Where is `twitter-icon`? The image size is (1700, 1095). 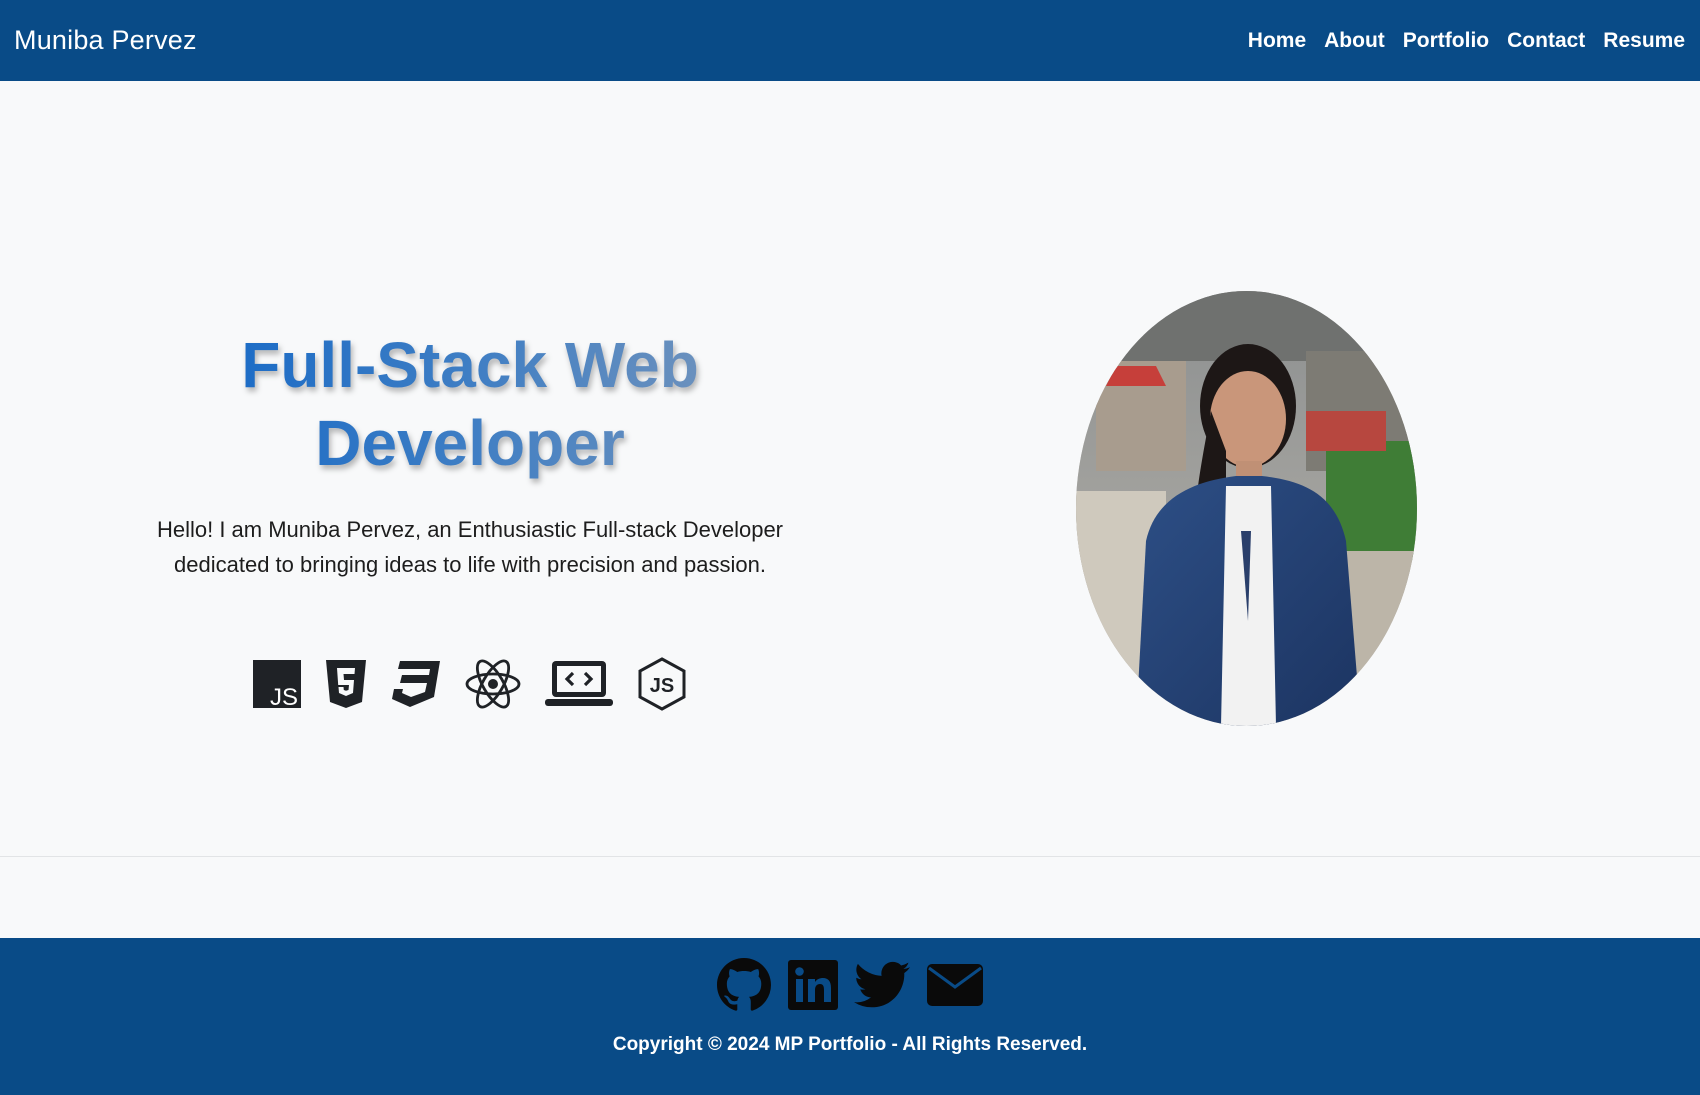 twitter-icon is located at coordinates (882, 985).